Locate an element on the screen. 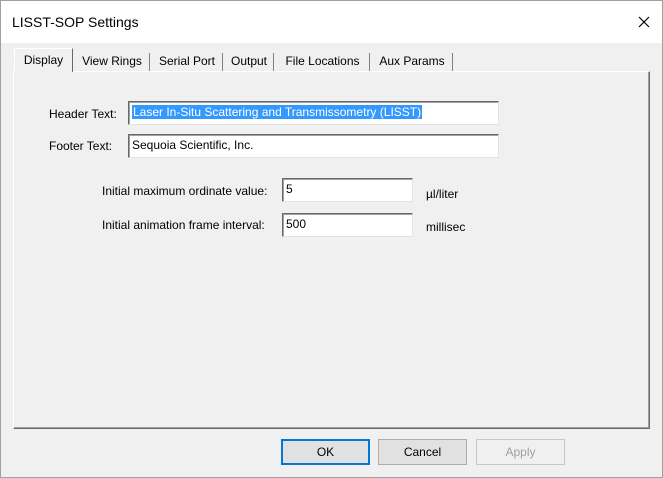  ok-button: OK is located at coordinates (325, 452).